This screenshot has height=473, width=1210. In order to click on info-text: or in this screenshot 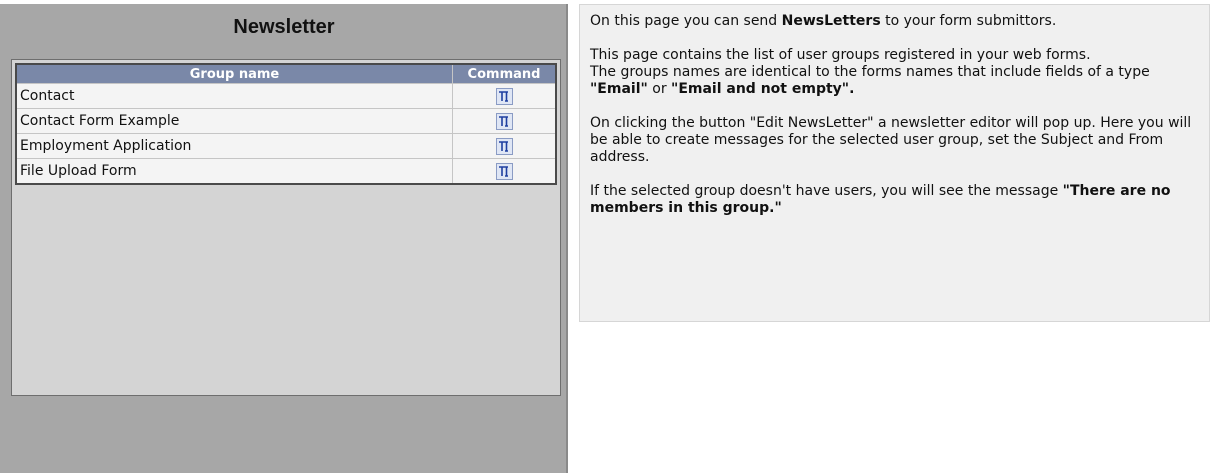, I will do `click(659, 89)`.